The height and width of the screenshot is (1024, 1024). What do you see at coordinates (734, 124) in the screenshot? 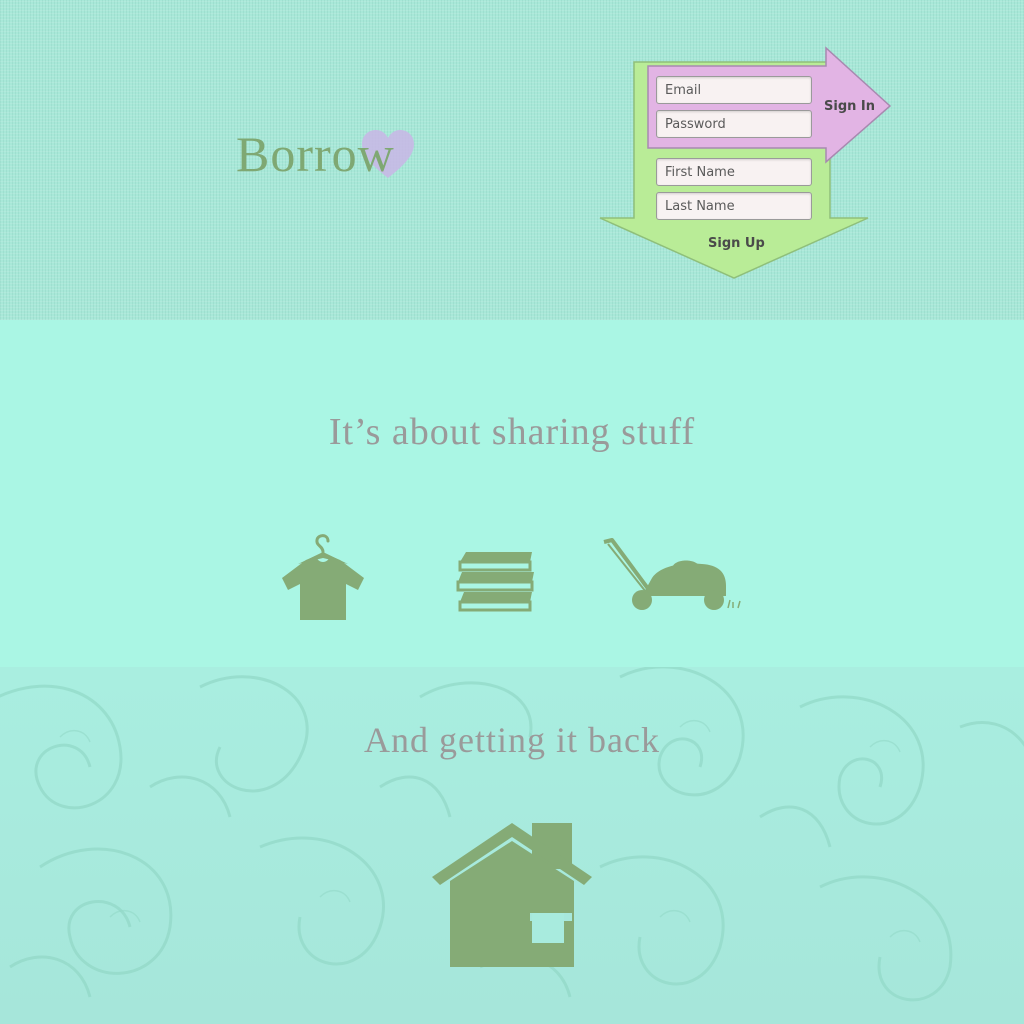
I see `password-field` at bounding box center [734, 124].